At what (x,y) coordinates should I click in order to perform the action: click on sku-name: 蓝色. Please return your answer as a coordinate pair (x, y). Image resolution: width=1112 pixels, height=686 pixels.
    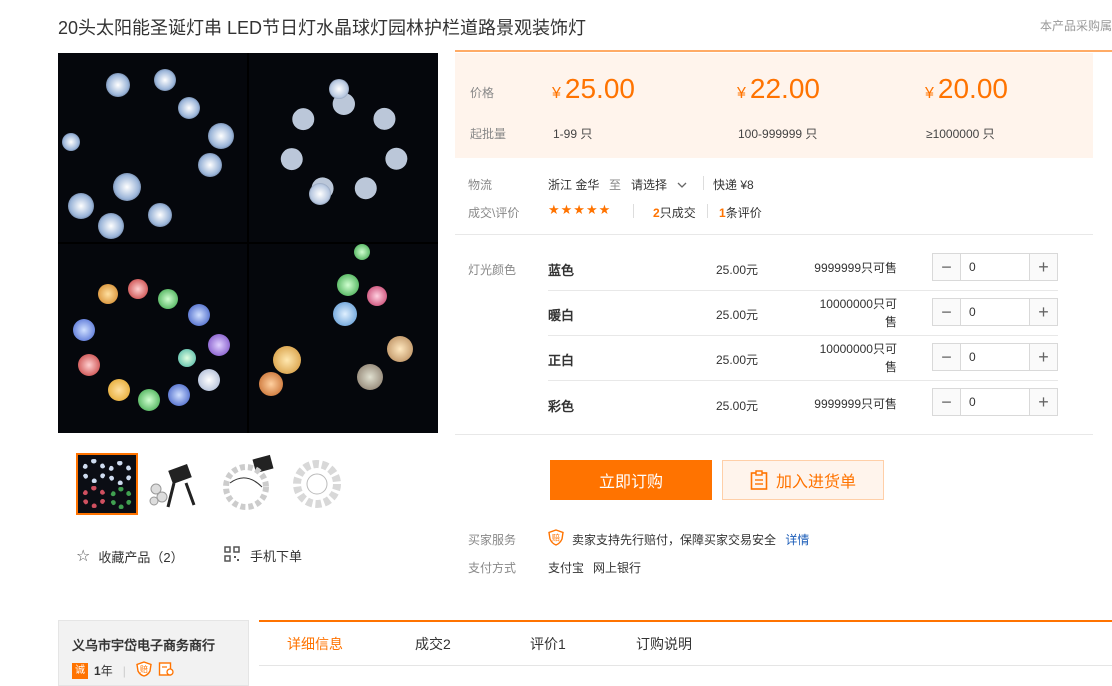
    Looking at the image, I should click on (561, 270).